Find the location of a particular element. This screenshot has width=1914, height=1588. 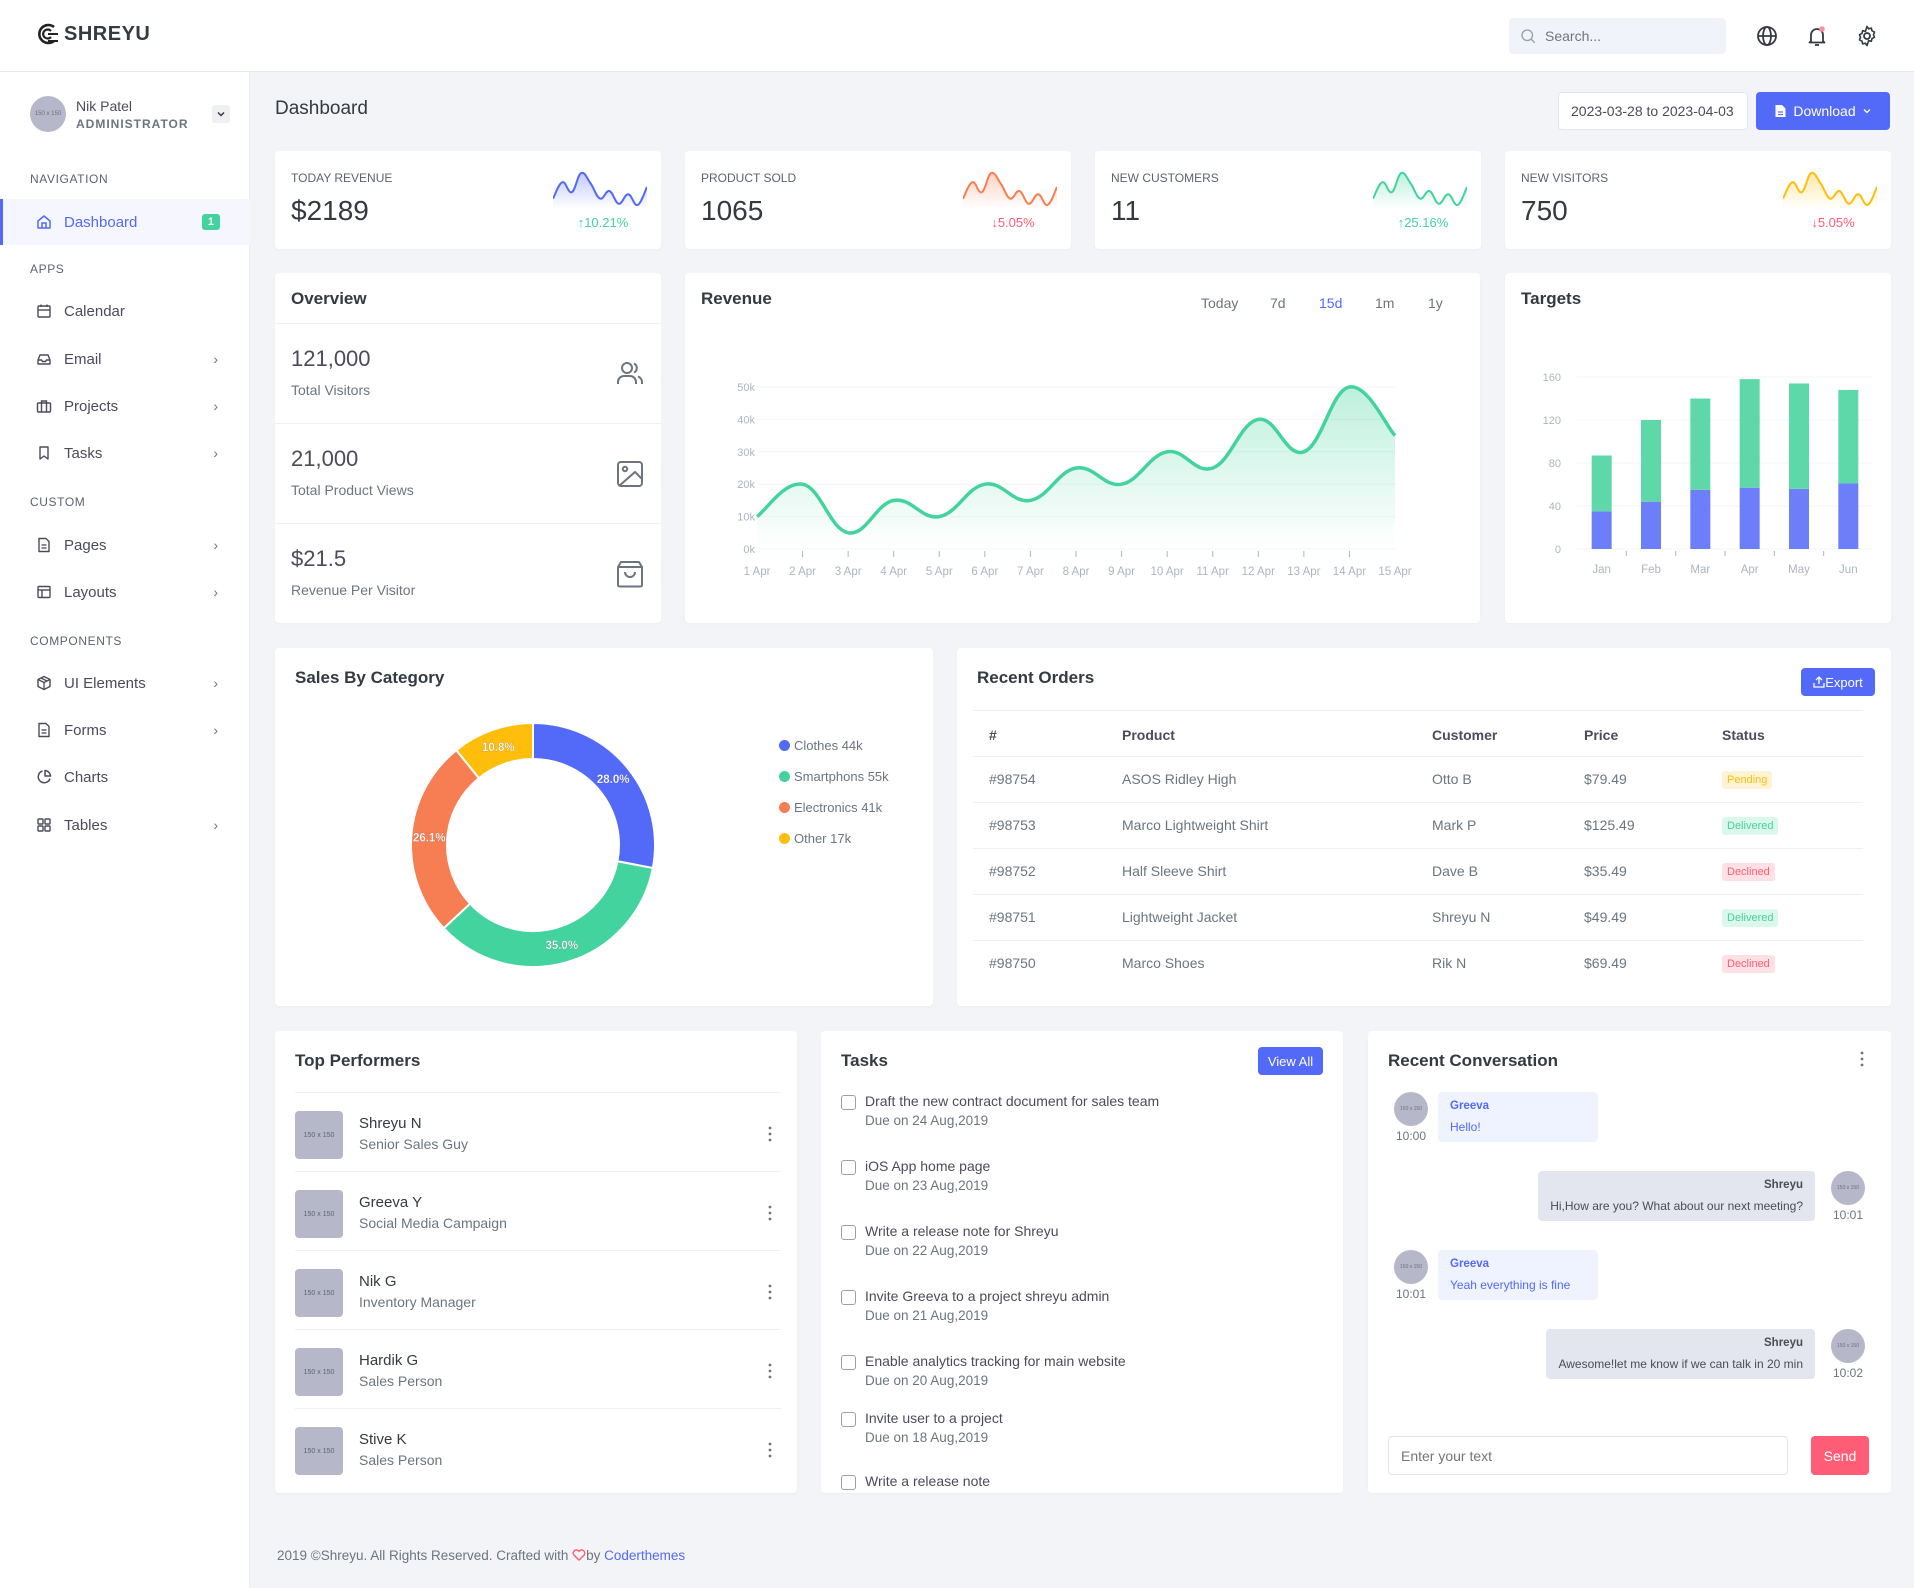

x-tick-label: 9 Apr is located at coordinates (1121, 572).